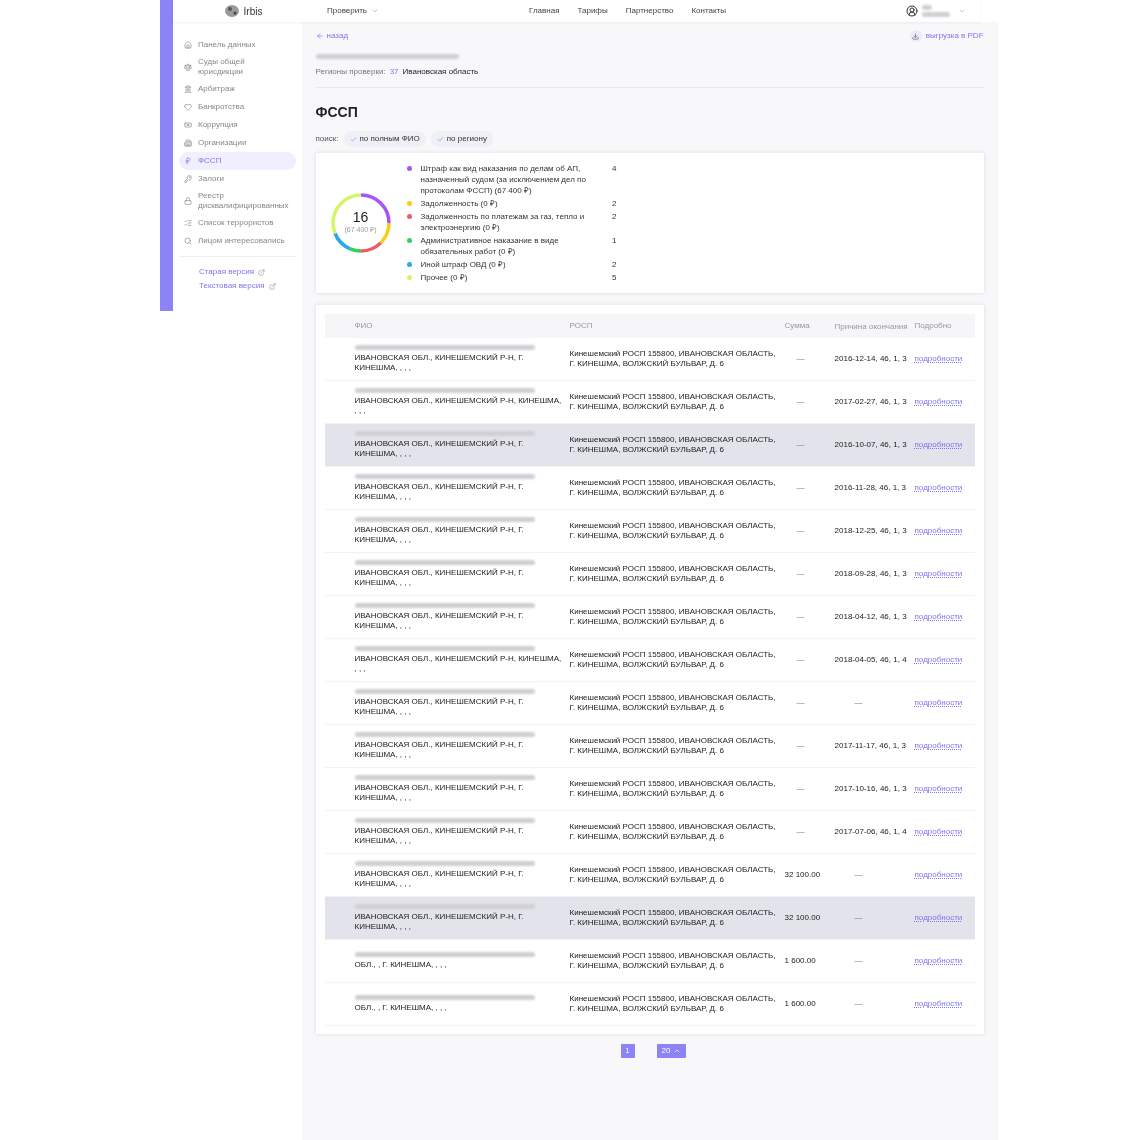  Describe the element at coordinates (237, 161) in the screenshot. I see `sidebar-item: ФССП` at that location.